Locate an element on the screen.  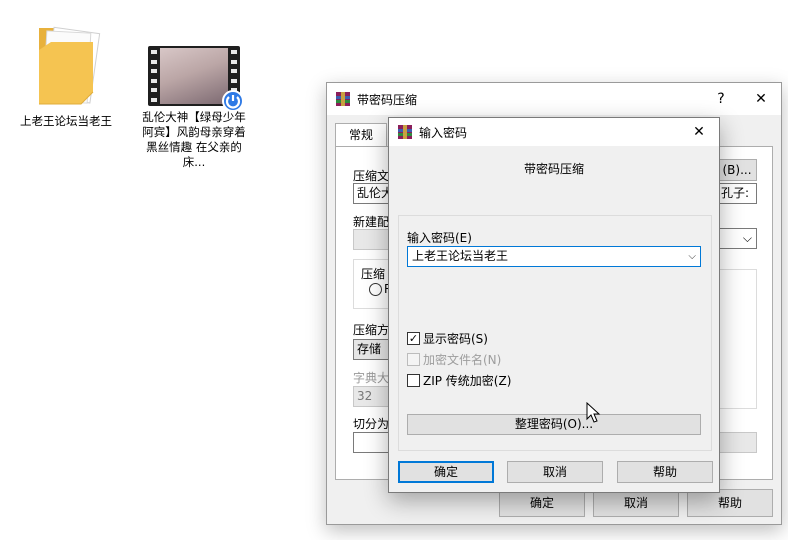
zip-legacy-label: ZIP 传统加密(Z) is located at coordinates (467, 381).